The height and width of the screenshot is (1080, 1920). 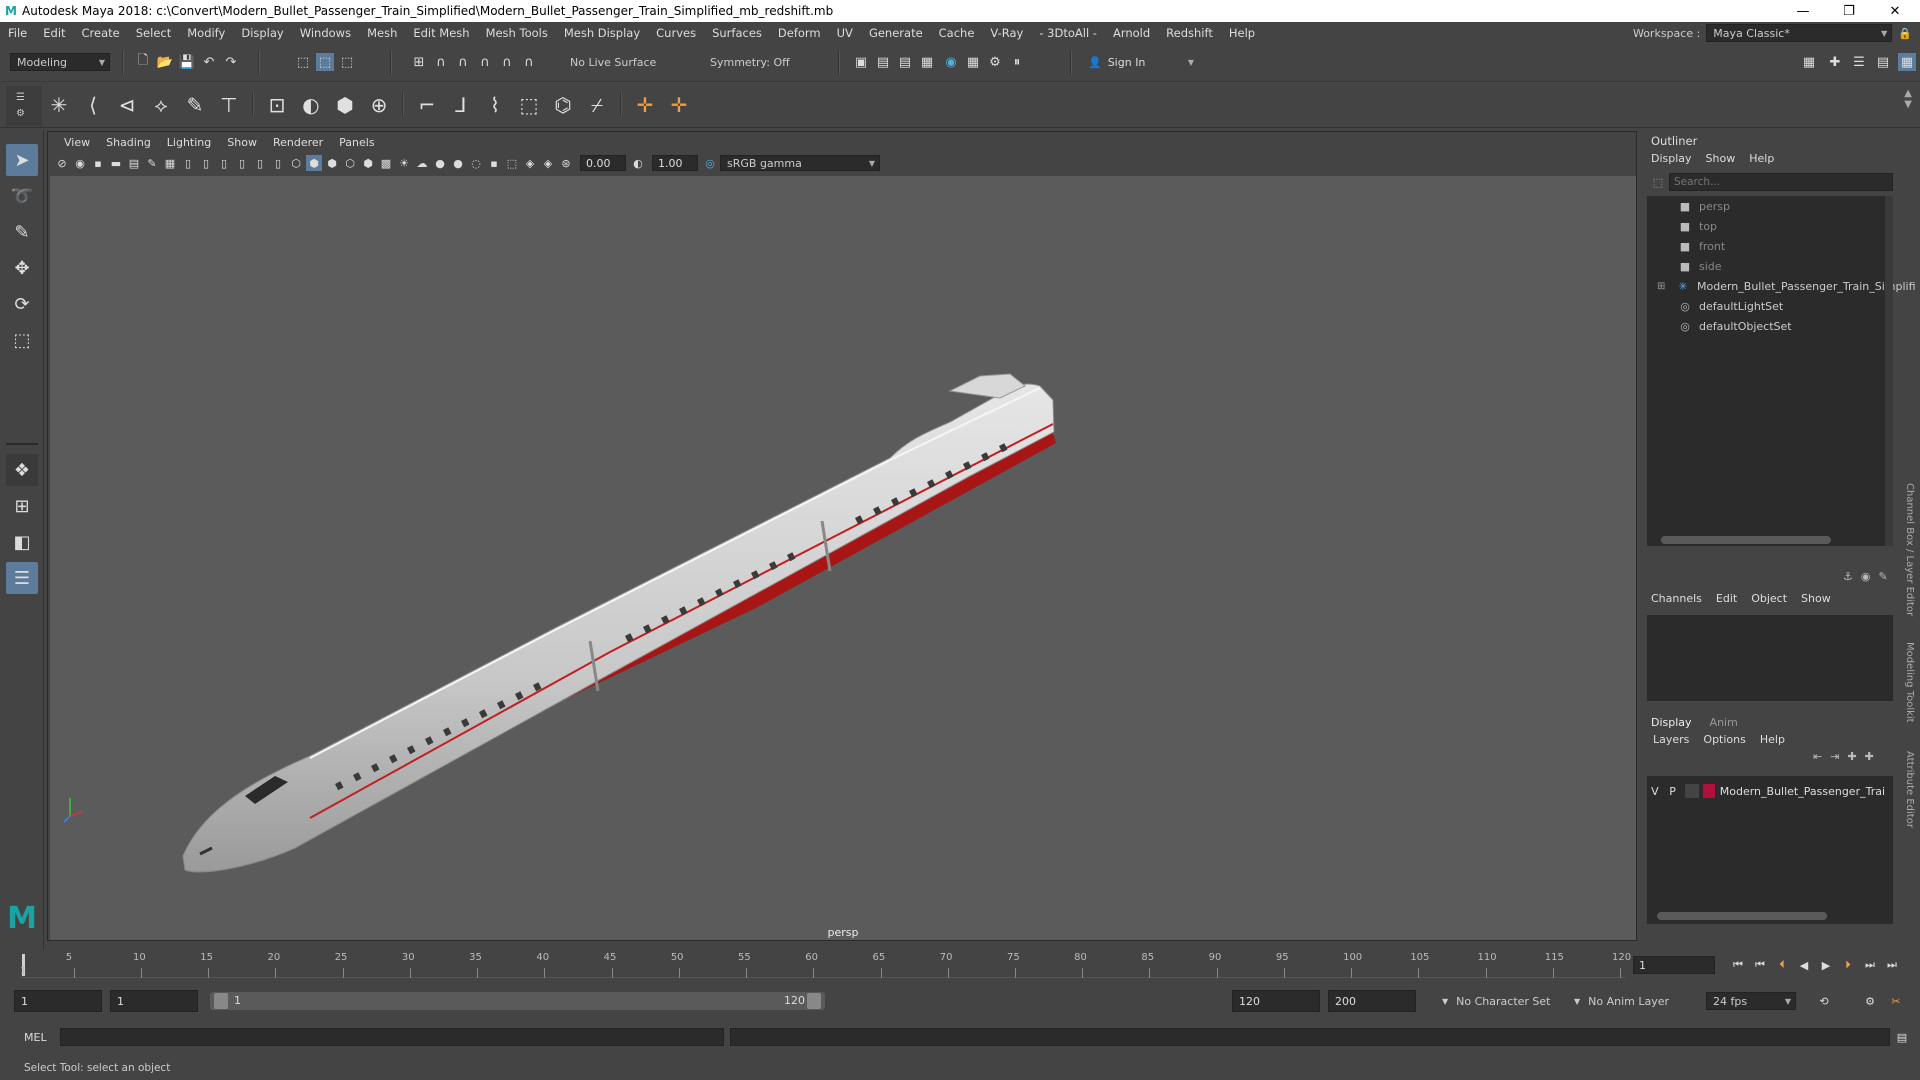 I want to click on render-sequence-icon: ▤, so click(x=883, y=62).